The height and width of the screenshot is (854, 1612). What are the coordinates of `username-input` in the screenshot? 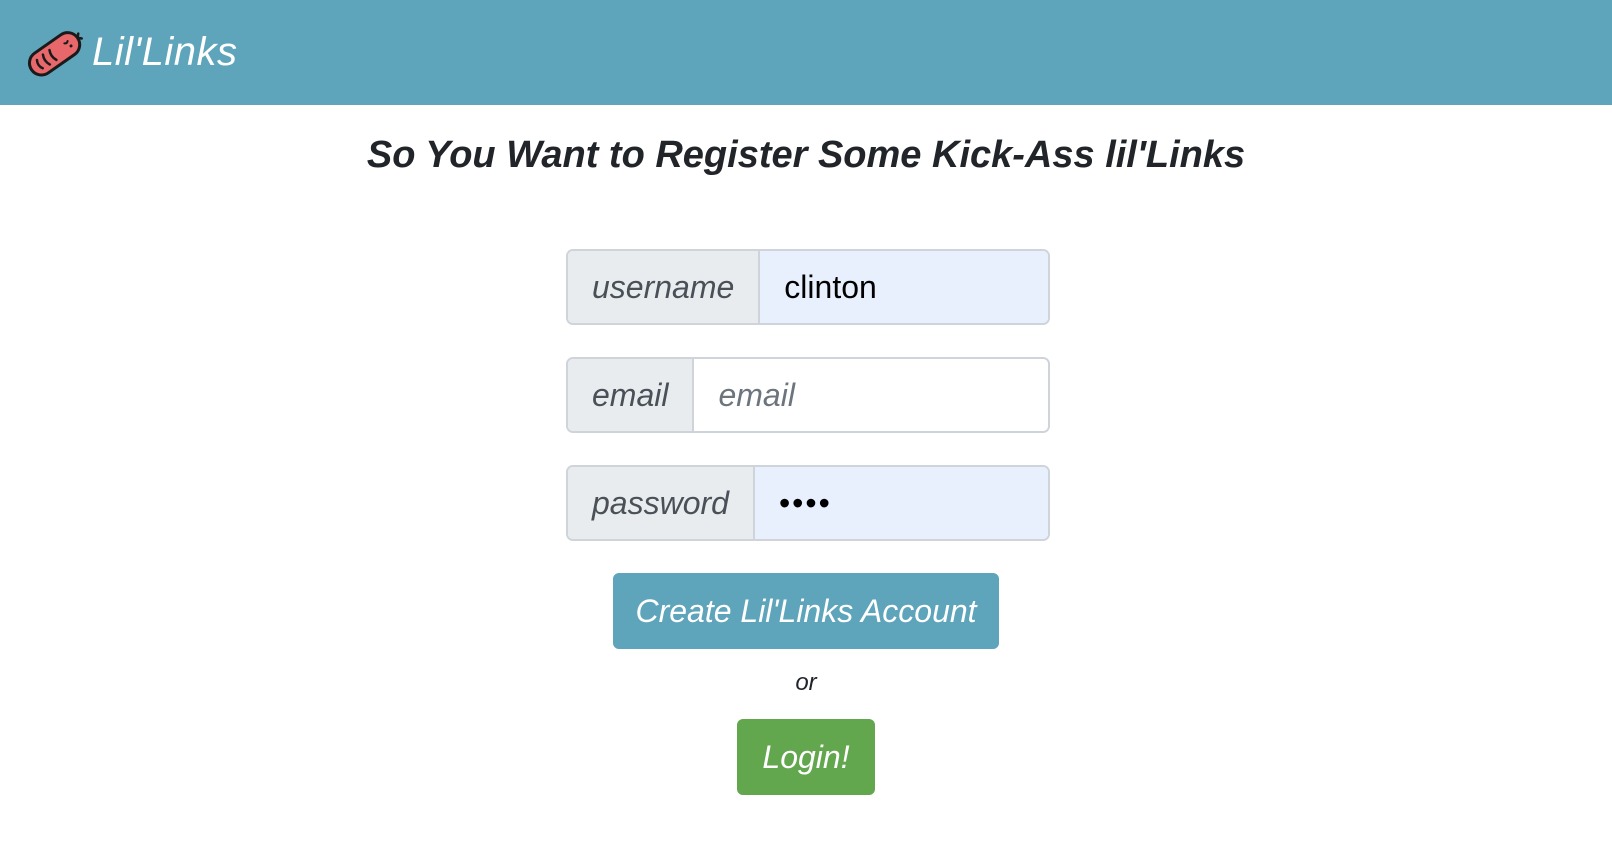 It's located at (904, 287).